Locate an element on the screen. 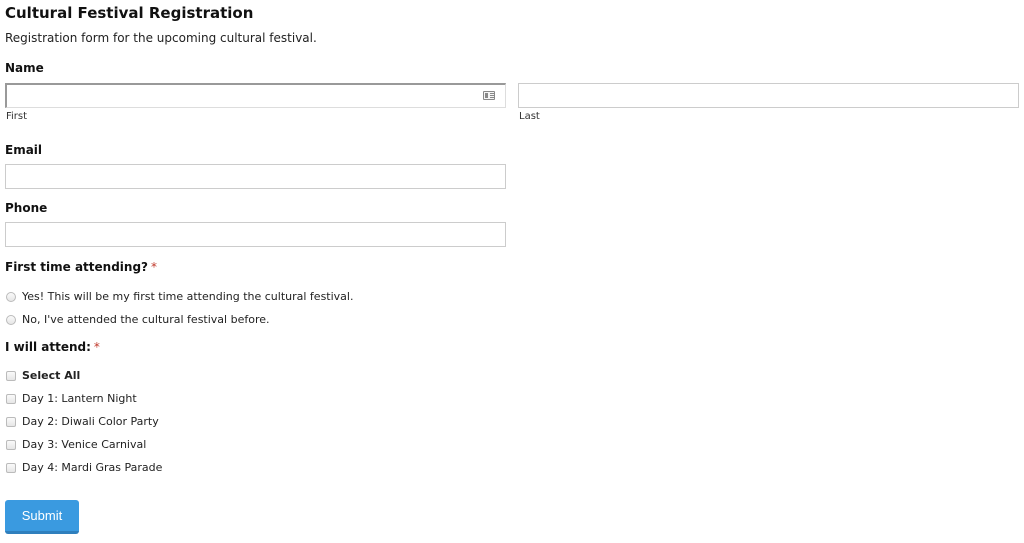 The width and height of the screenshot is (1024, 543). last-name-sublabel: Last is located at coordinates (529, 116).